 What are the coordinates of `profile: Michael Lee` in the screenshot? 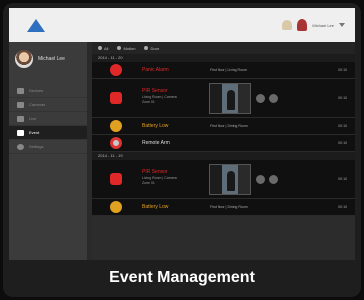 It's located at (48, 59).